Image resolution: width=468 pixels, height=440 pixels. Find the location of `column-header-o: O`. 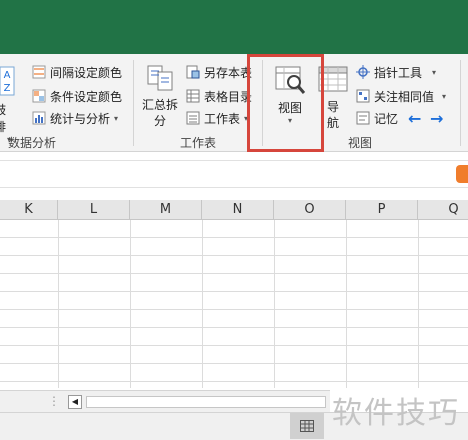

column-header-o: O is located at coordinates (310, 210).